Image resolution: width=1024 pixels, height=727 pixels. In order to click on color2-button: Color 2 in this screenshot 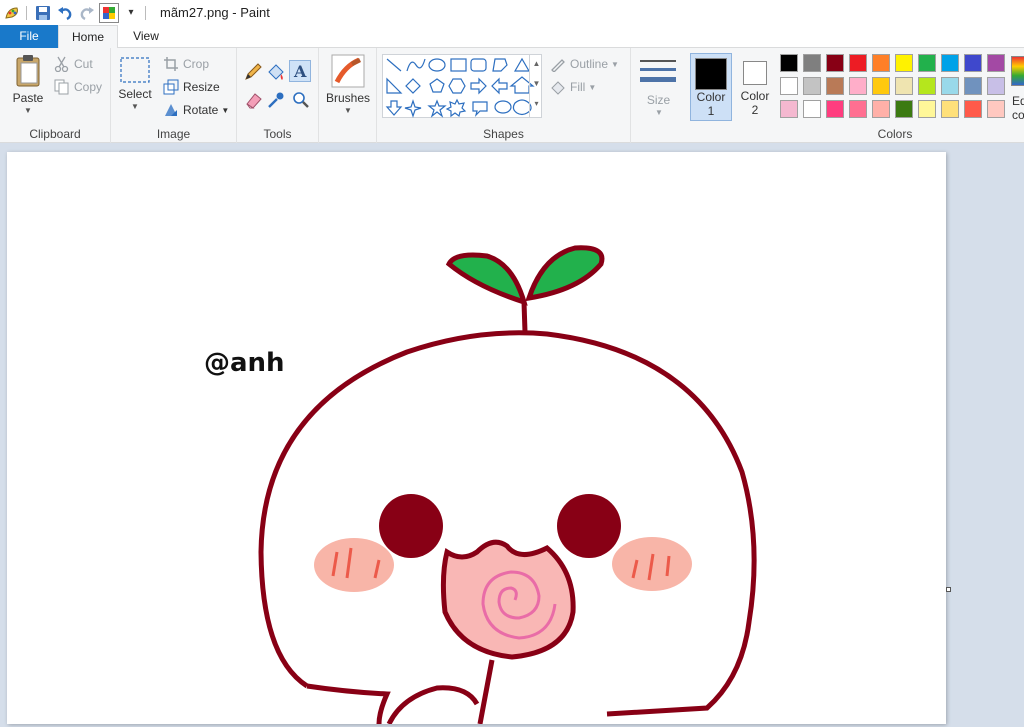, I will do `click(755, 87)`.